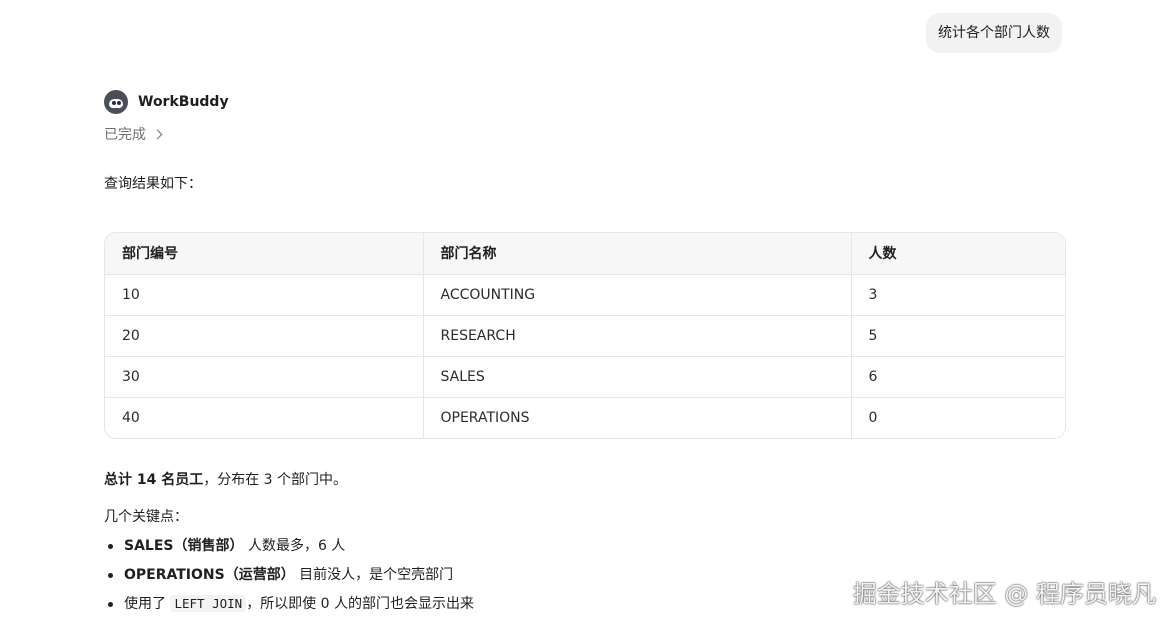 The height and width of the screenshot is (624, 1176). What do you see at coordinates (157, 134) in the screenshot?
I see `chevron-right-icon` at bounding box center [157, 134].